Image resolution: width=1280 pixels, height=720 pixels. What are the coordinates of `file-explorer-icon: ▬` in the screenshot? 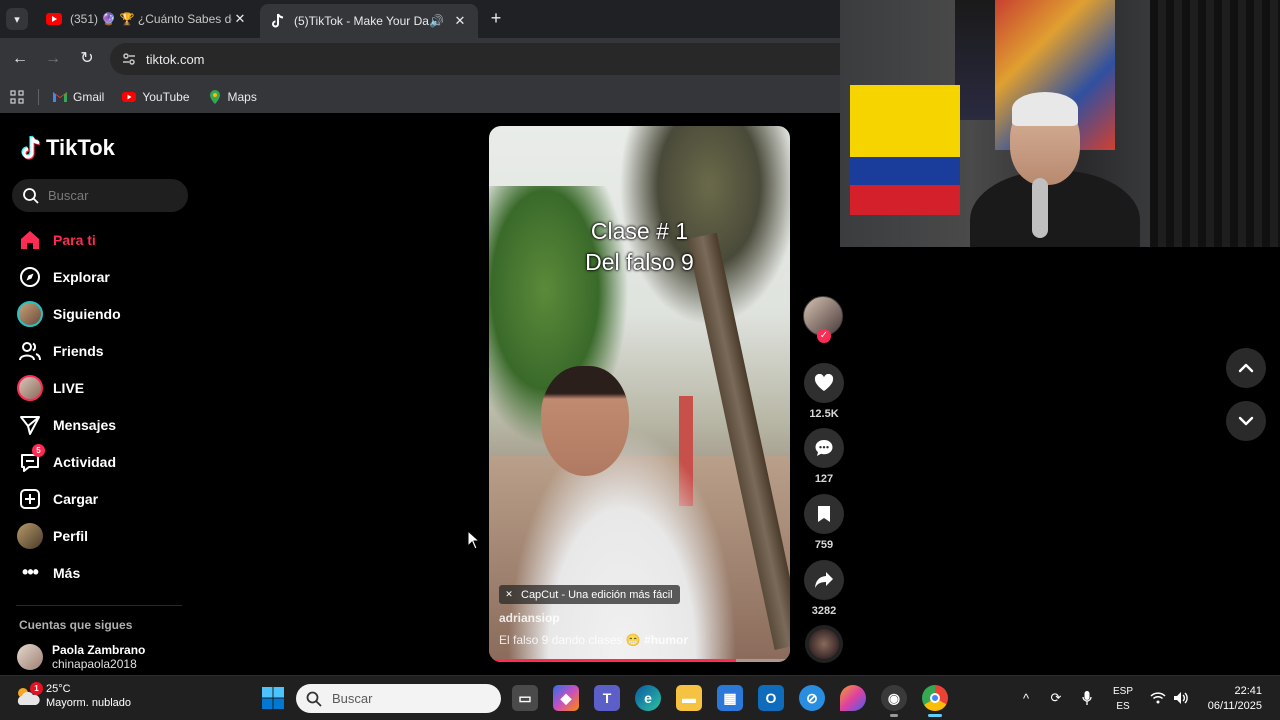 It's located at (689, 698).